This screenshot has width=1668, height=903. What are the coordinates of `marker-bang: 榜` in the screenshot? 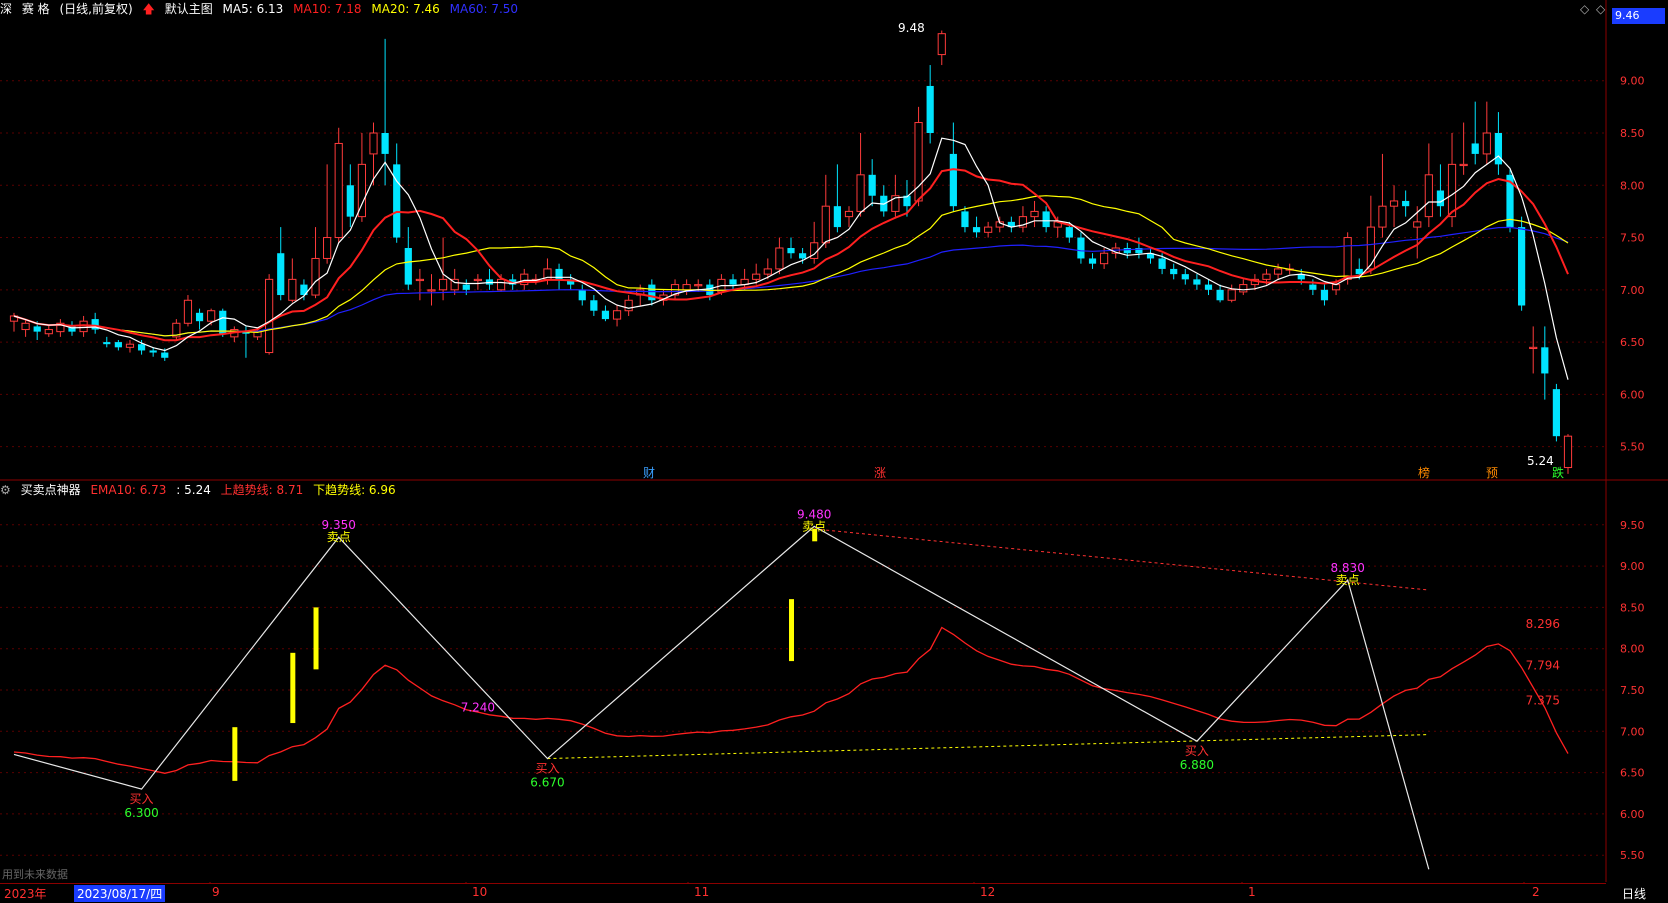 It's located at (1424, 472).